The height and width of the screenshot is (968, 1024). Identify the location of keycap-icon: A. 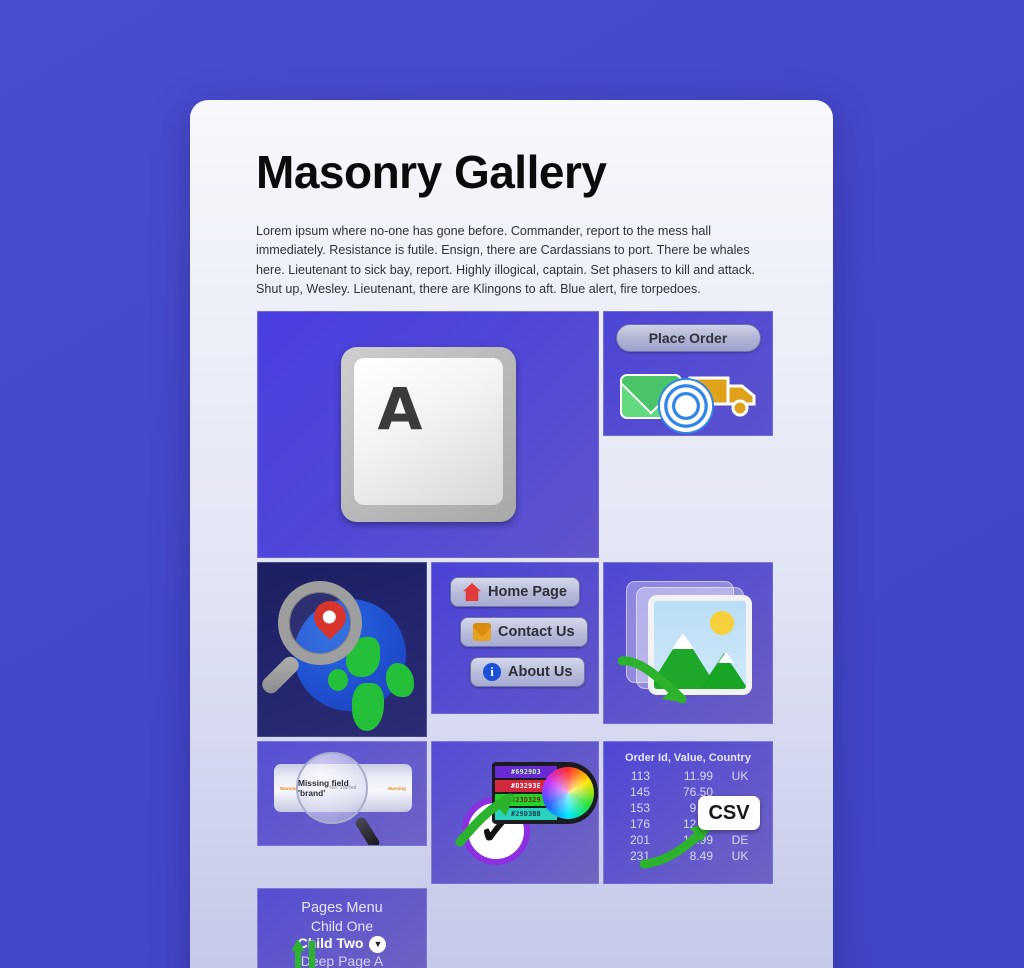
(428, 434).